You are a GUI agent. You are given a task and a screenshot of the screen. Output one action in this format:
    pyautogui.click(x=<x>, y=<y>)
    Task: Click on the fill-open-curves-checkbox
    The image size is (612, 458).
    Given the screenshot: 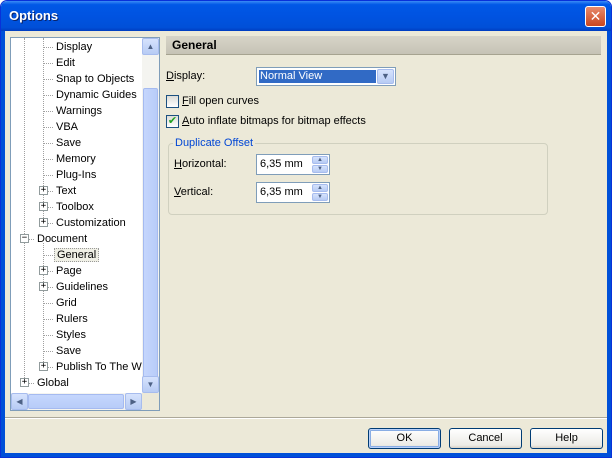 What is the action you would take?
    pyautogui.click(x=172, y=101)
    